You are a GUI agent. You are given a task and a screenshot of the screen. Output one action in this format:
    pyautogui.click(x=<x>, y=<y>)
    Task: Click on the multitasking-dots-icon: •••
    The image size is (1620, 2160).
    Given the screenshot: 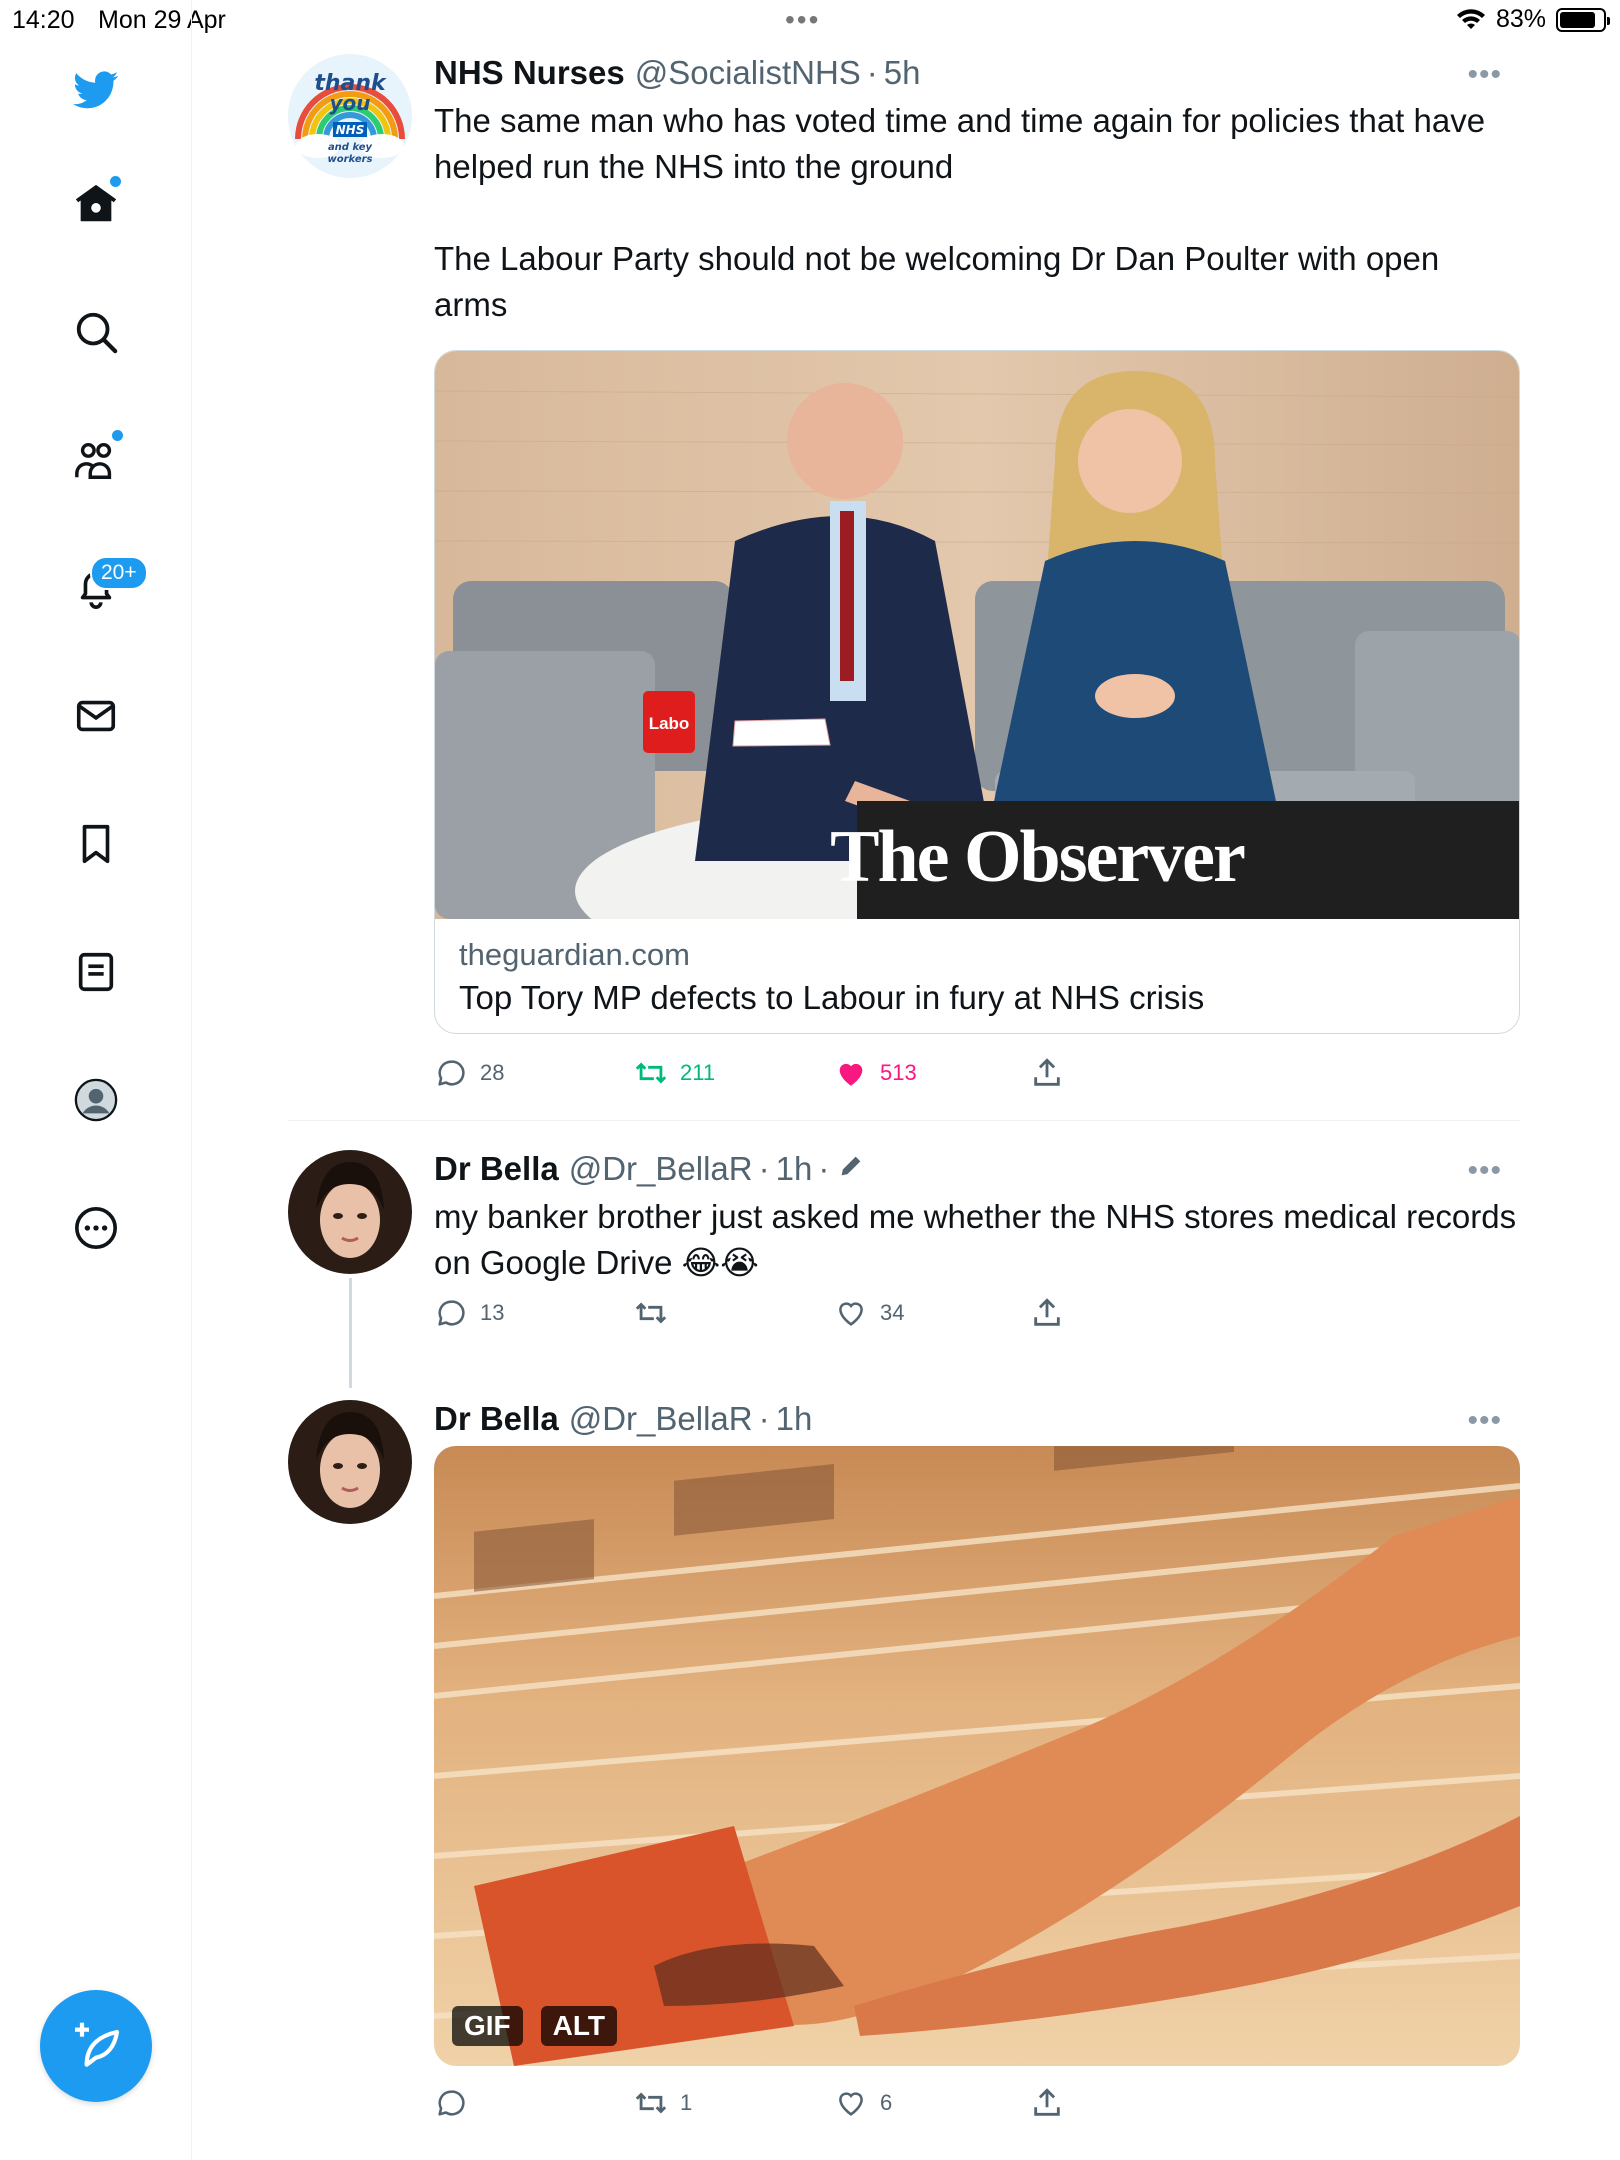 What is the action you would take?
    pyautogui.click(x=802, y=20)
    